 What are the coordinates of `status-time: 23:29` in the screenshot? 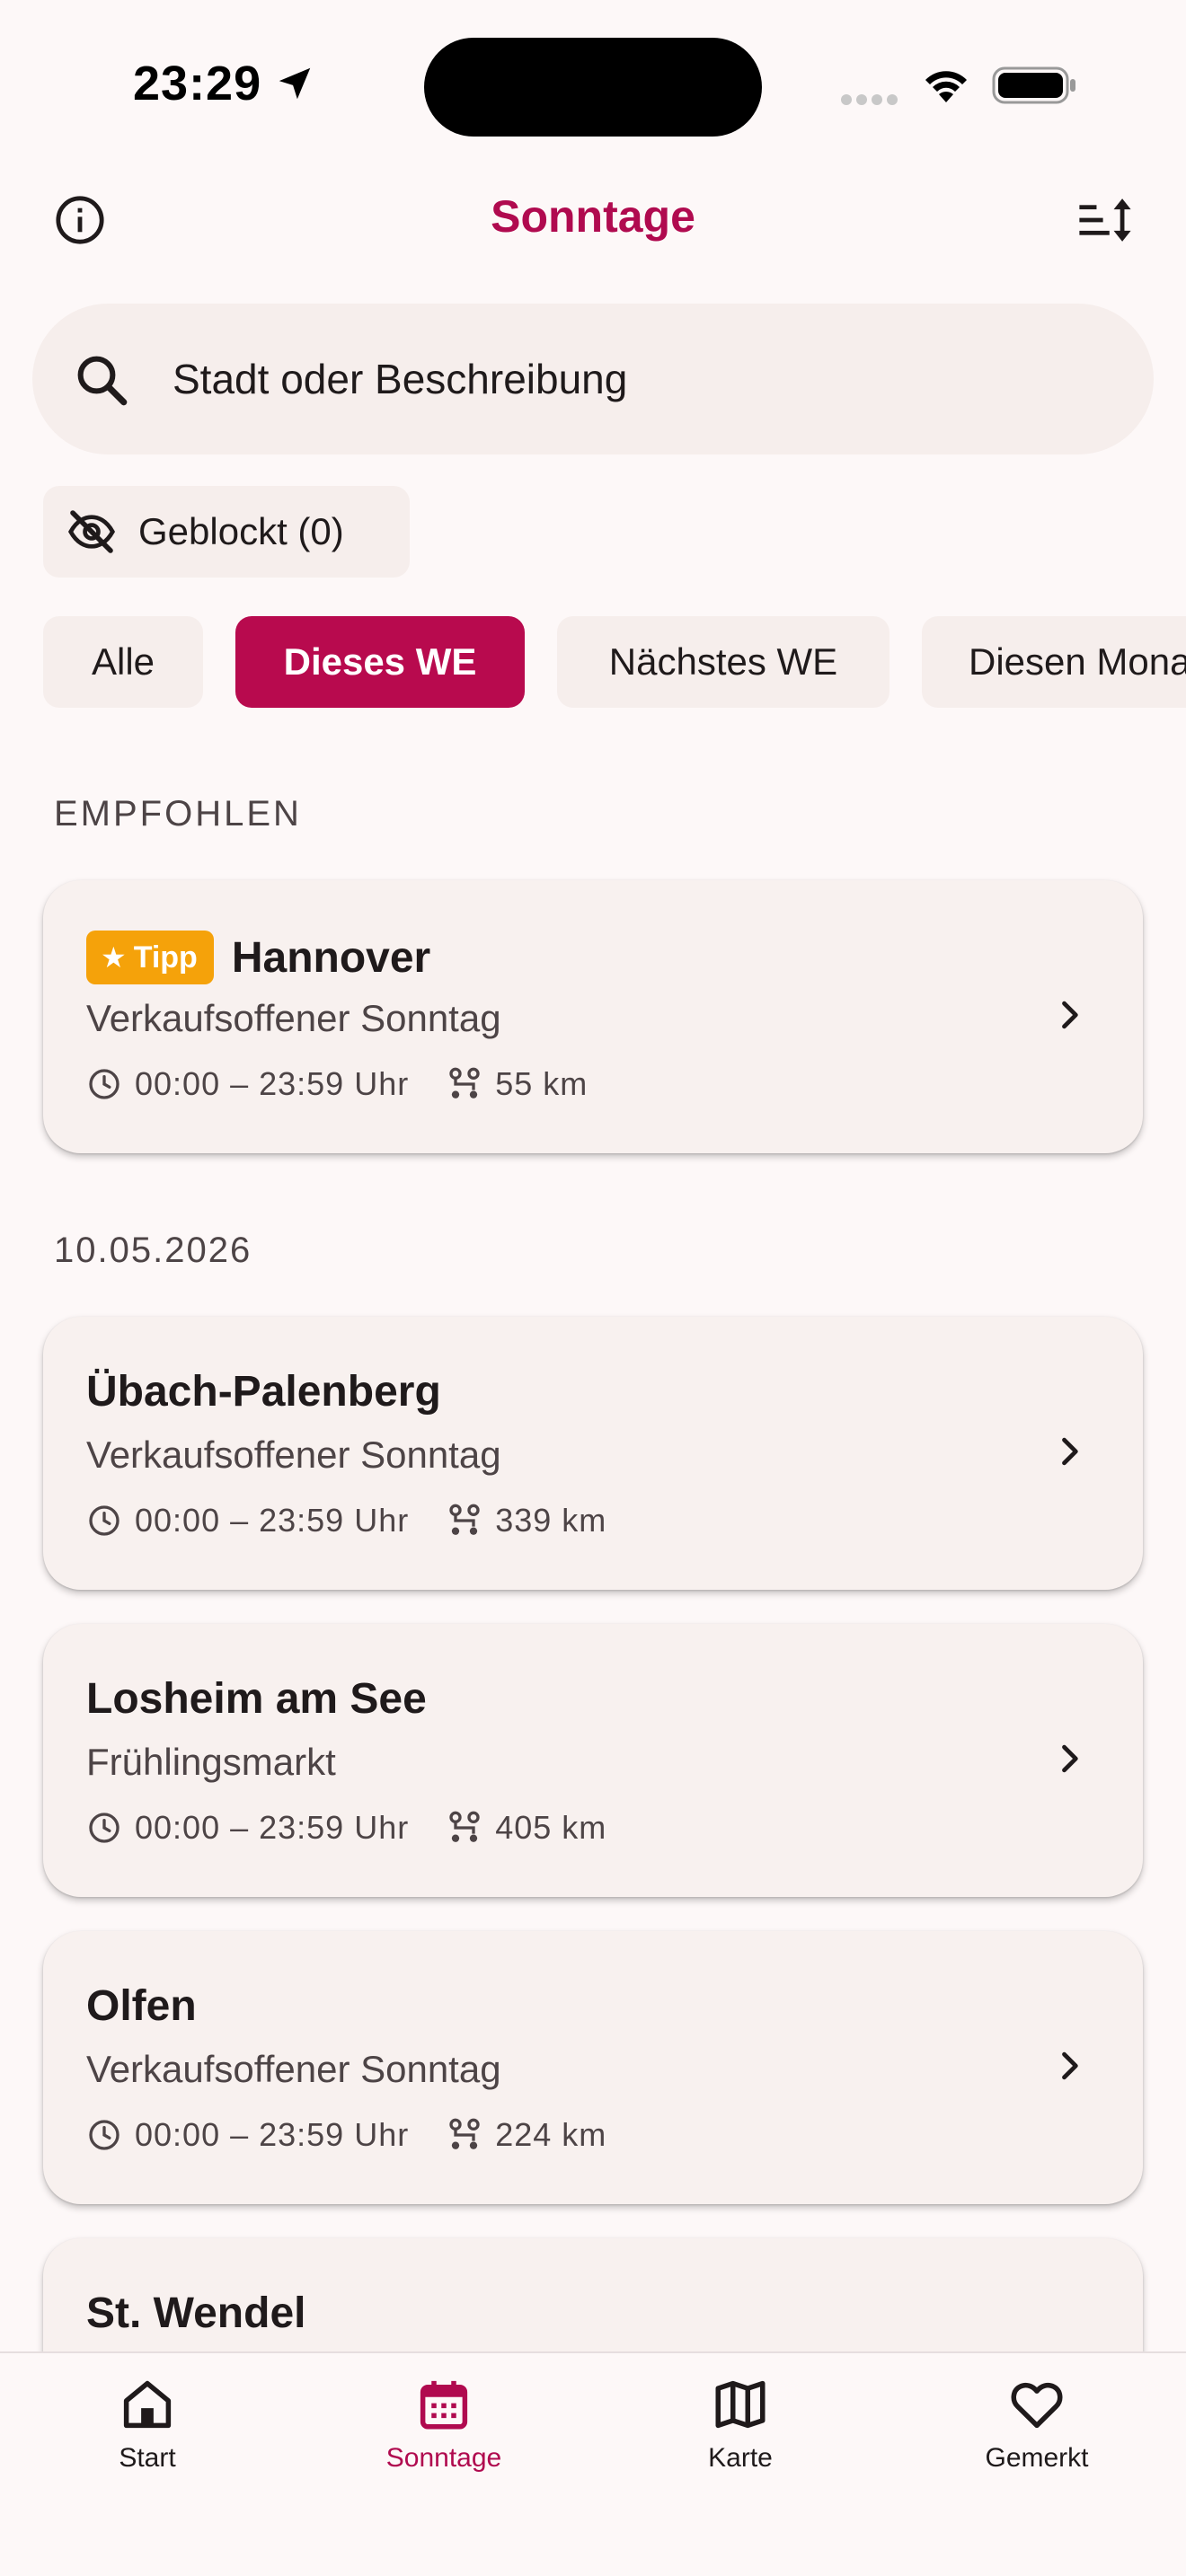 It's located at (197, 83).